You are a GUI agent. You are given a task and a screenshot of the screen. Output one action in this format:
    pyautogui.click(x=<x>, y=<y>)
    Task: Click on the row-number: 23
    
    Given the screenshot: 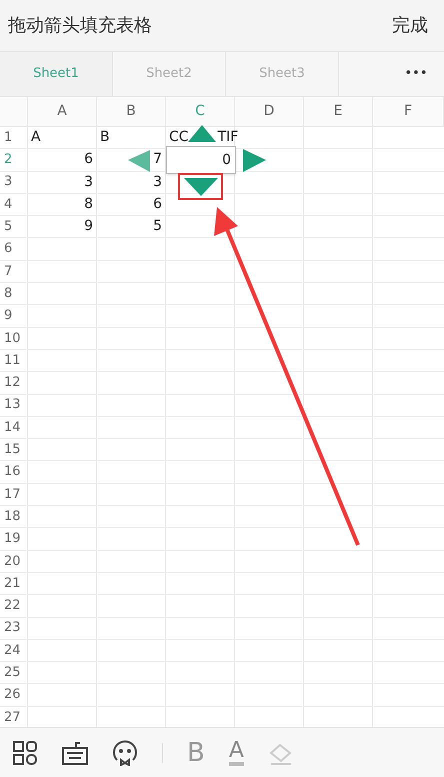 What is the action you would take?
    pyautogui.click(x=14, y=628)
    